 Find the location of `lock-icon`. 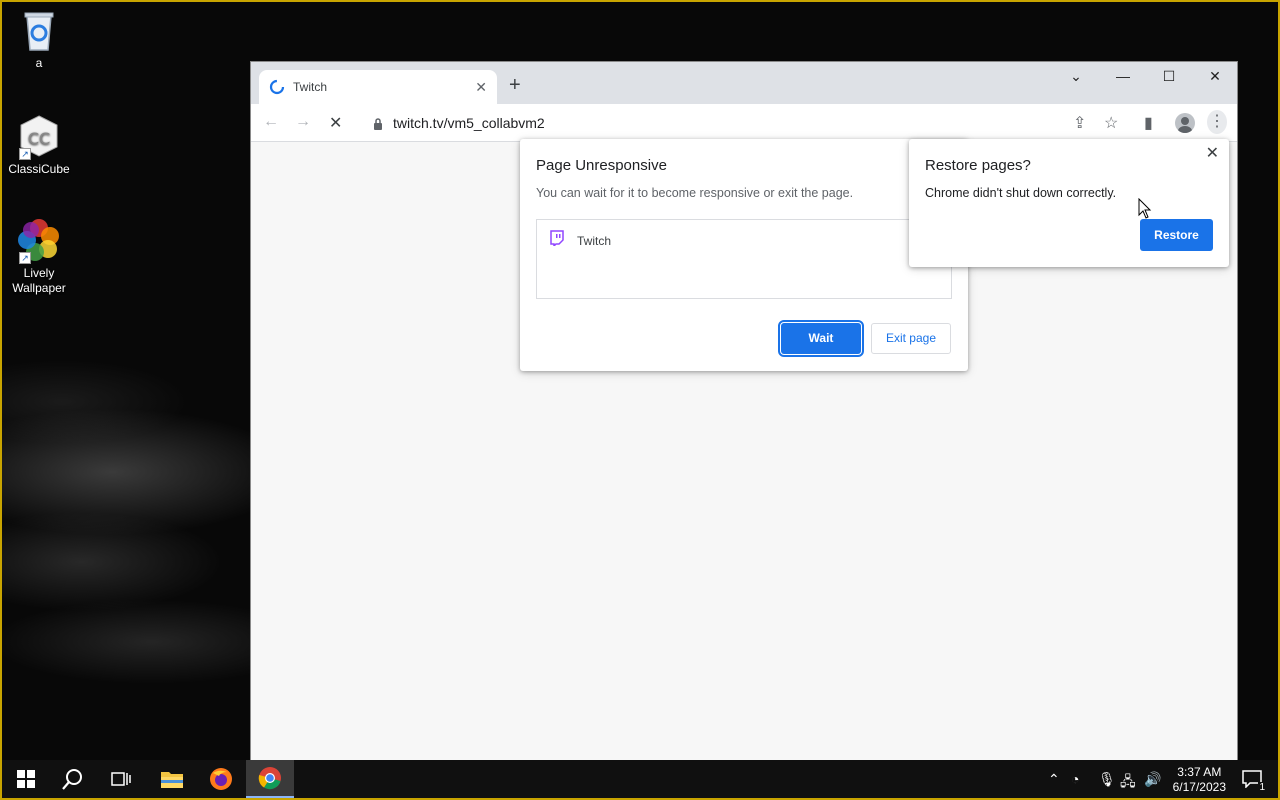

lock-icon is located at coordinates (378, 123).